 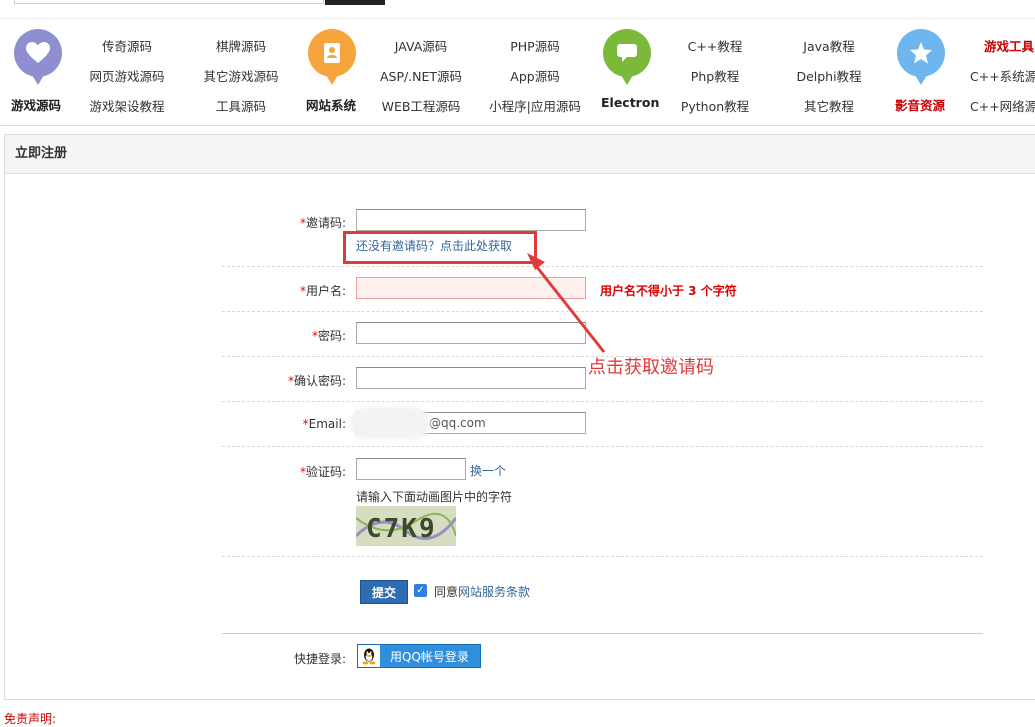 What do you see at coordinates (566, 303) in the screenshot?
I see `annotation-arrow` at bounding box center [566, 303].